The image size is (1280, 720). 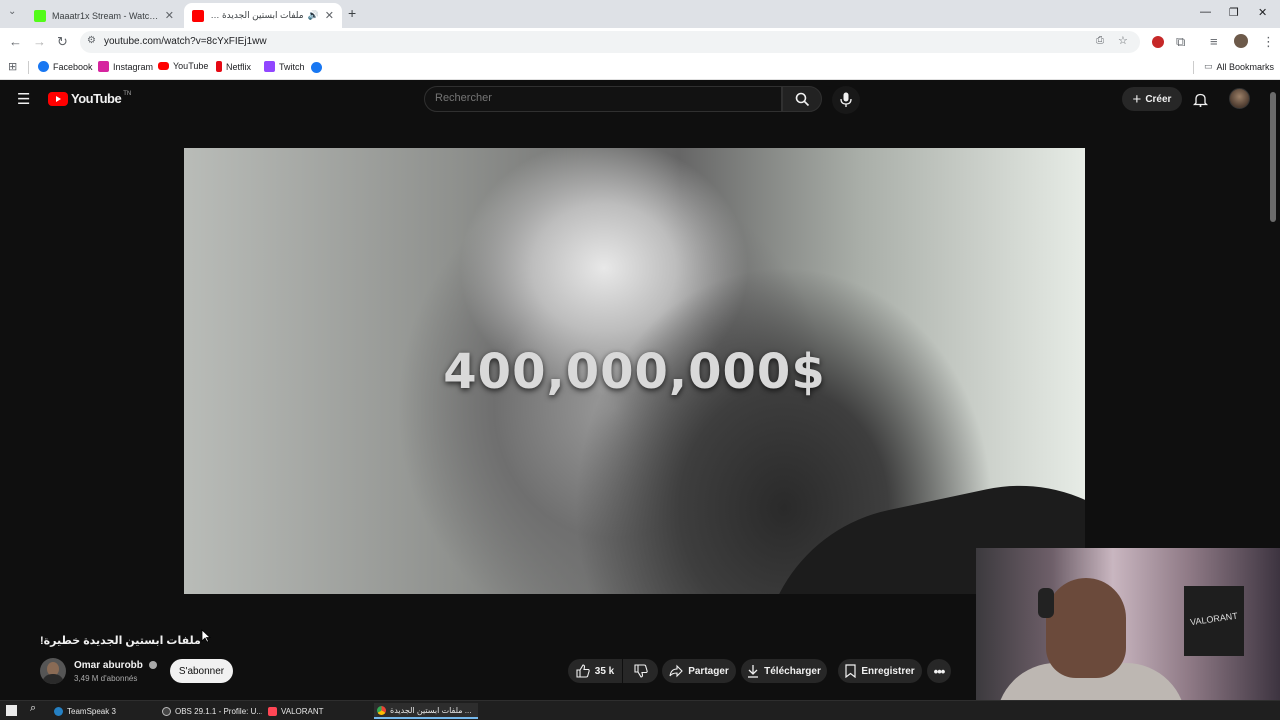 I want to click on subscriber-count: 3,49 M d'abonnés, so click(x=106, y=678).